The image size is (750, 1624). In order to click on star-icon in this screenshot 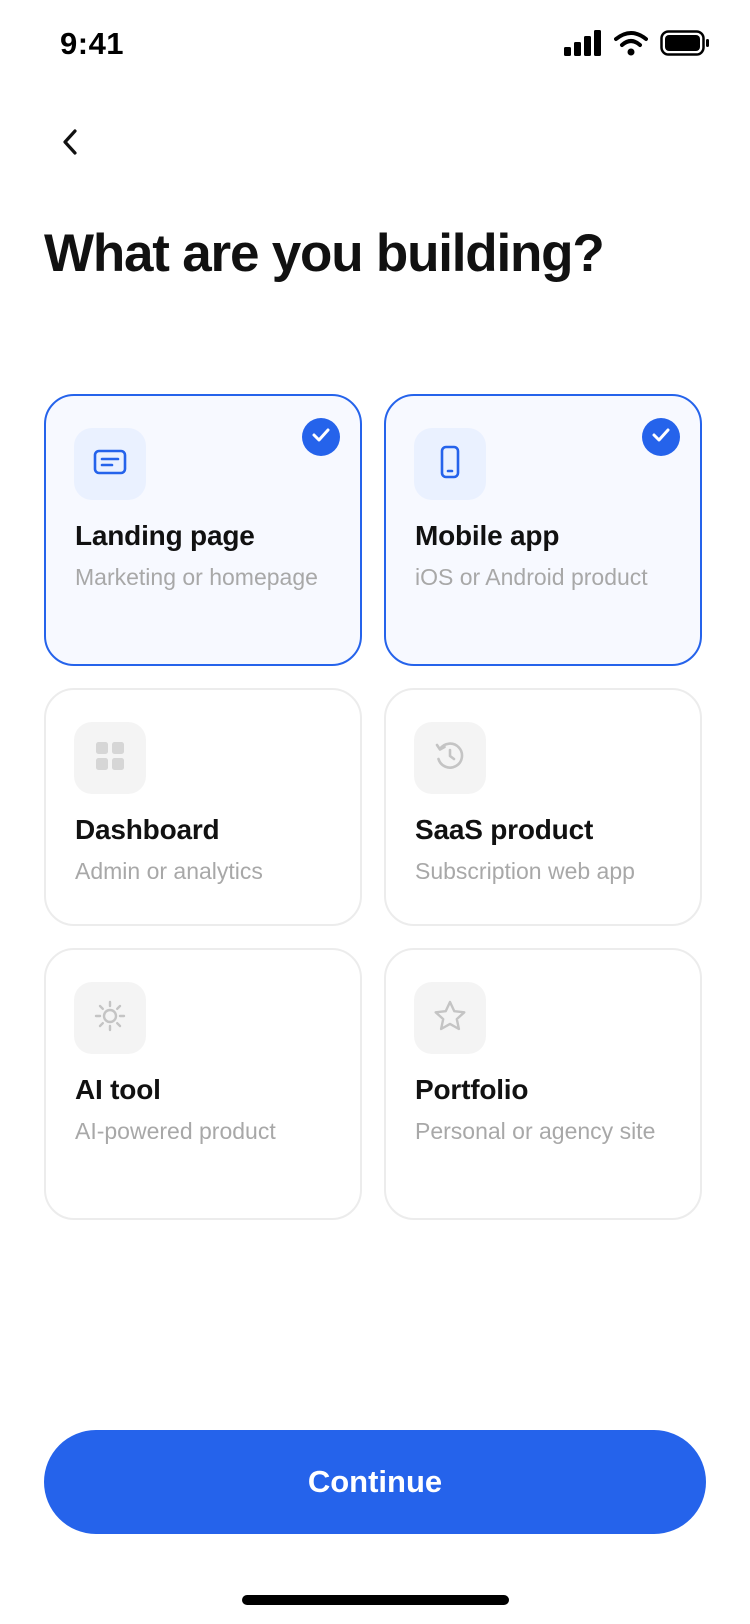, I will do `click(450, 1018)`.